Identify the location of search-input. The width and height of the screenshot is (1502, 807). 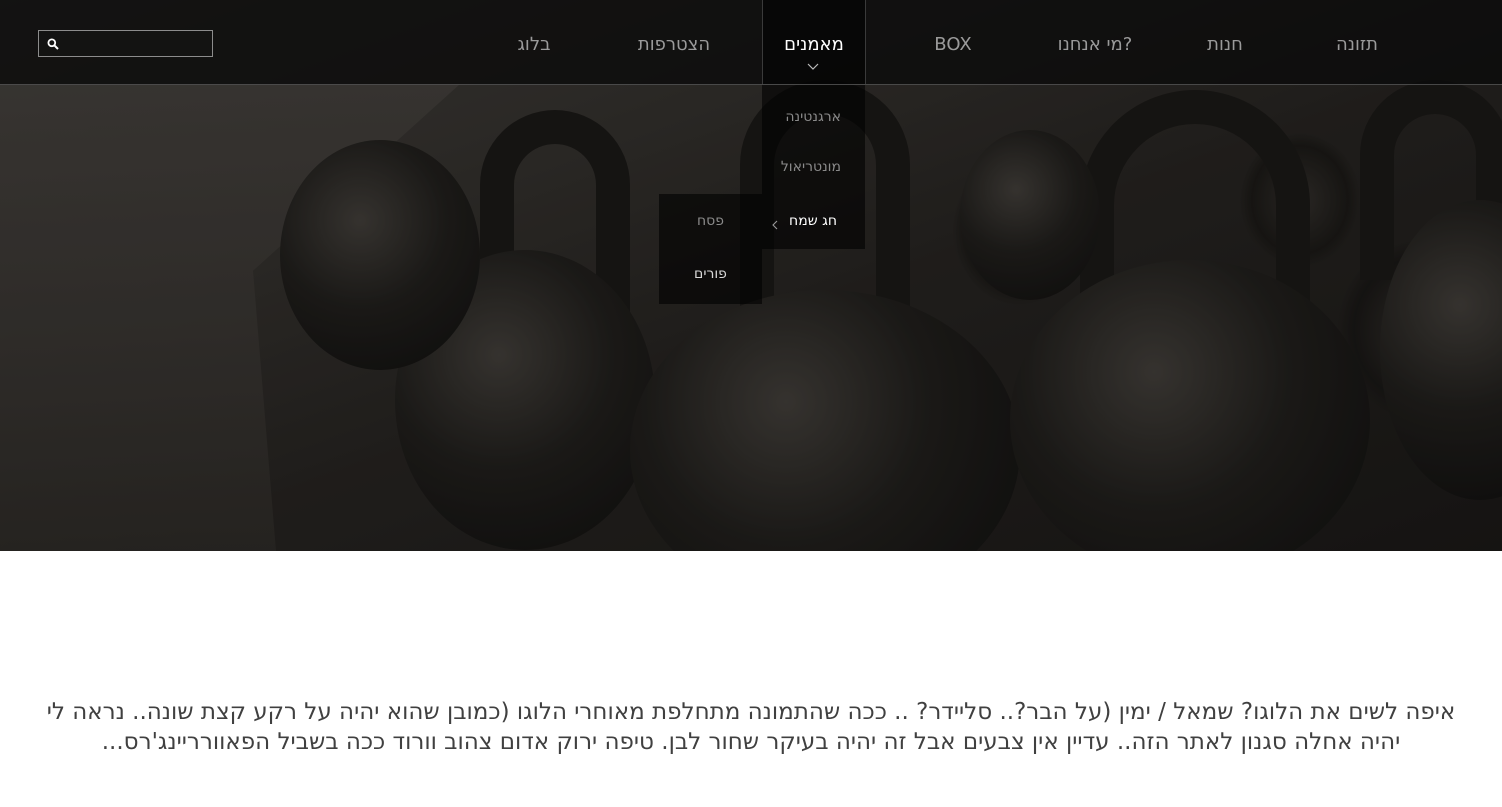
(137, 44).